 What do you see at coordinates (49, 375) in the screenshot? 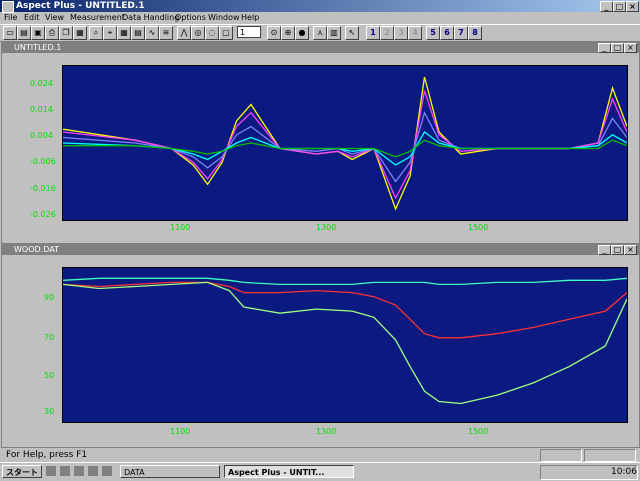
I see `y-tick-label: 50` at bounding box center [49, 375].